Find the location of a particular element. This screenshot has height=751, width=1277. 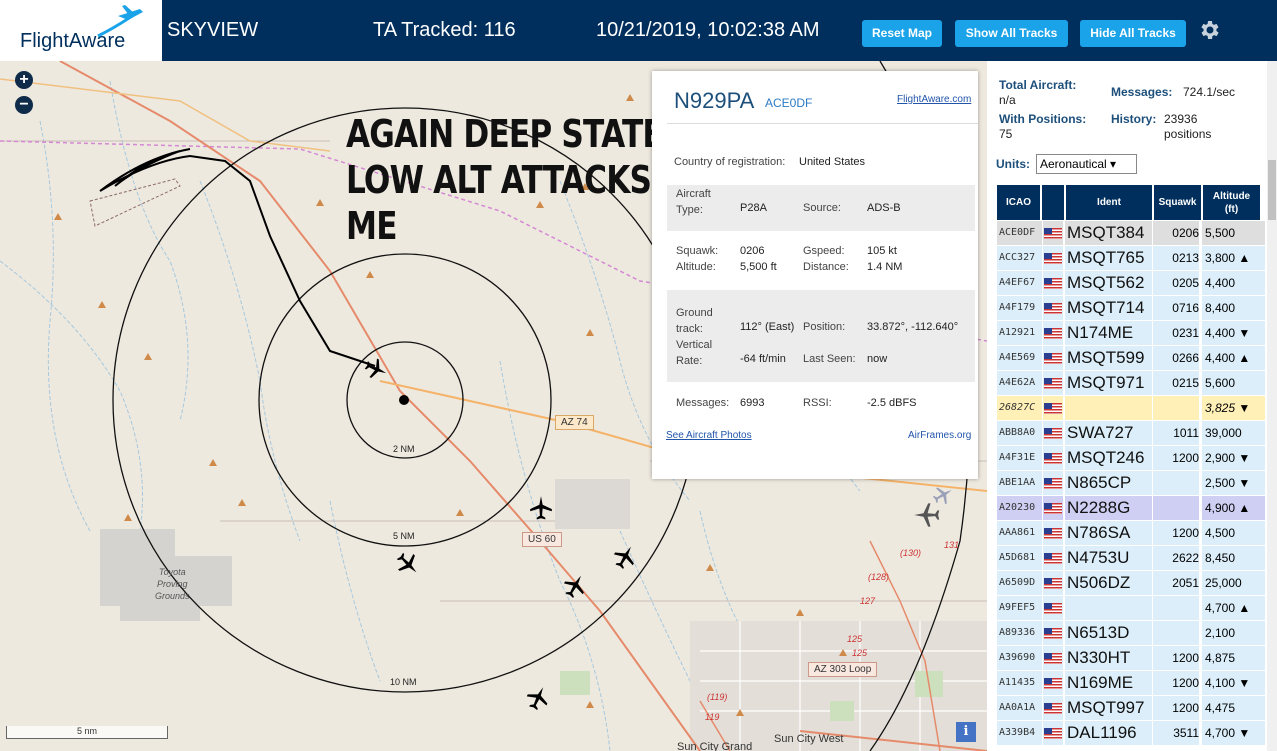

table-row: A4F179 MSQT714 0716 8,400 is located at coordinates (1131, 308).